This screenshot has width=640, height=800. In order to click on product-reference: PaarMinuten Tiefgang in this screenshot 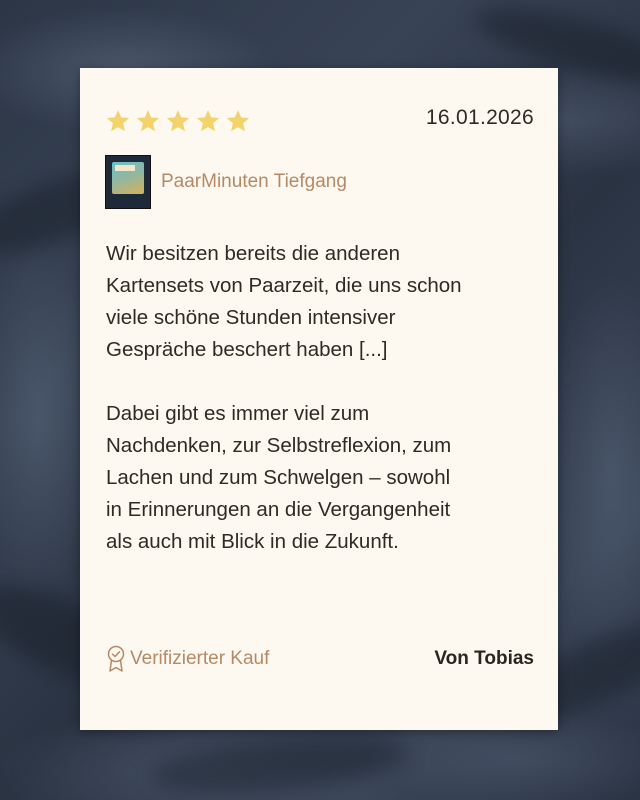, I will do `click(226, 182)`.